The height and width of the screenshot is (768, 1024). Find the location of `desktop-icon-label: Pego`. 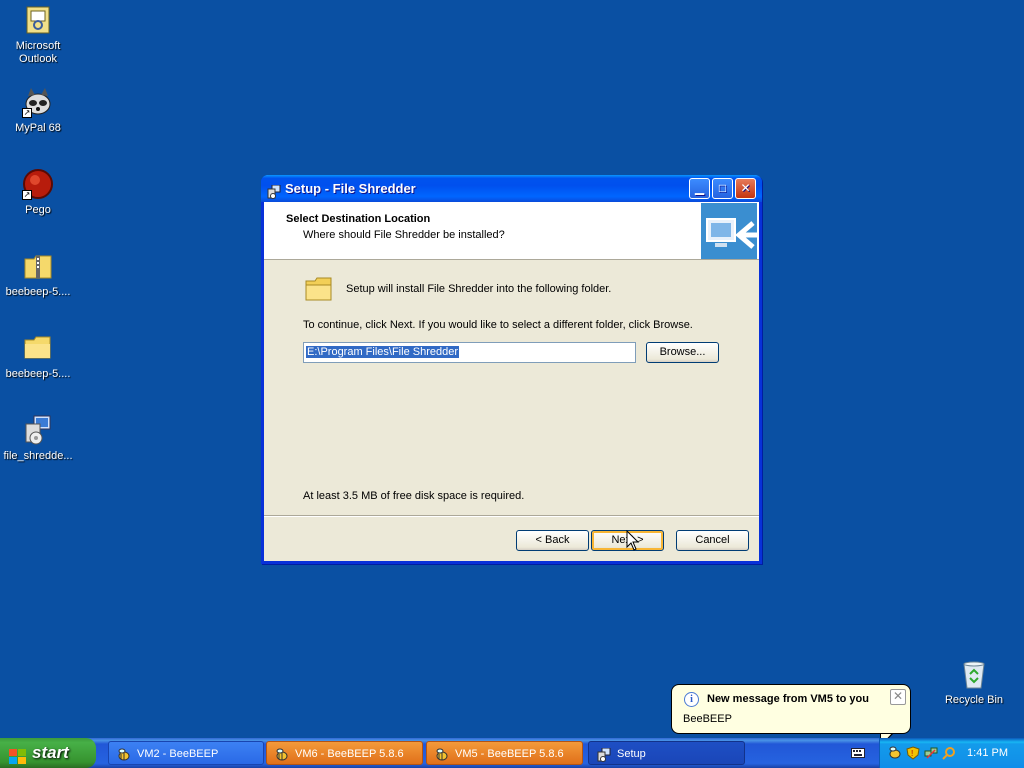

desktop-icon-label: Pego is located at coordinates (38, 210).